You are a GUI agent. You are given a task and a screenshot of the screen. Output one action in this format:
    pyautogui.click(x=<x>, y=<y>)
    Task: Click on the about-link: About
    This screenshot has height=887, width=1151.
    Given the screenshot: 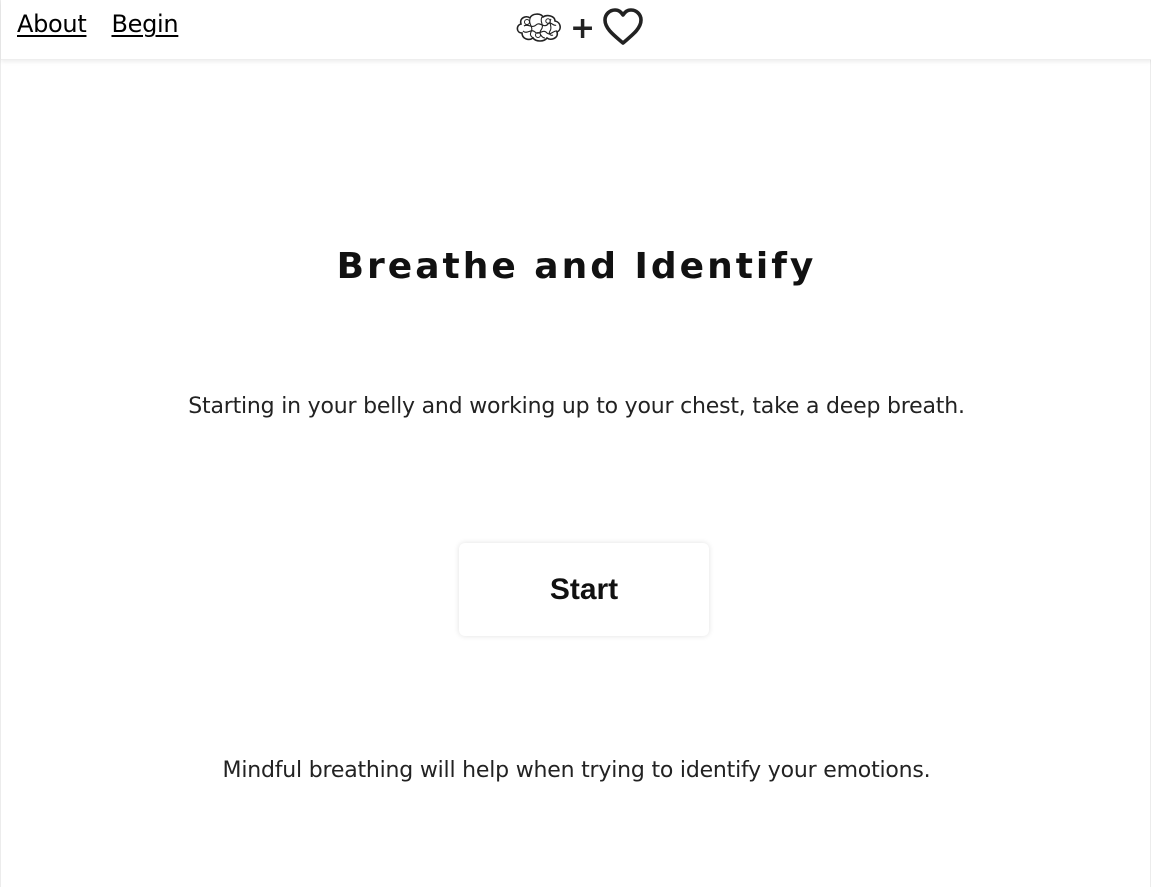 What is the action you would take?
    pyautogui.click(x=52, y=24)
    